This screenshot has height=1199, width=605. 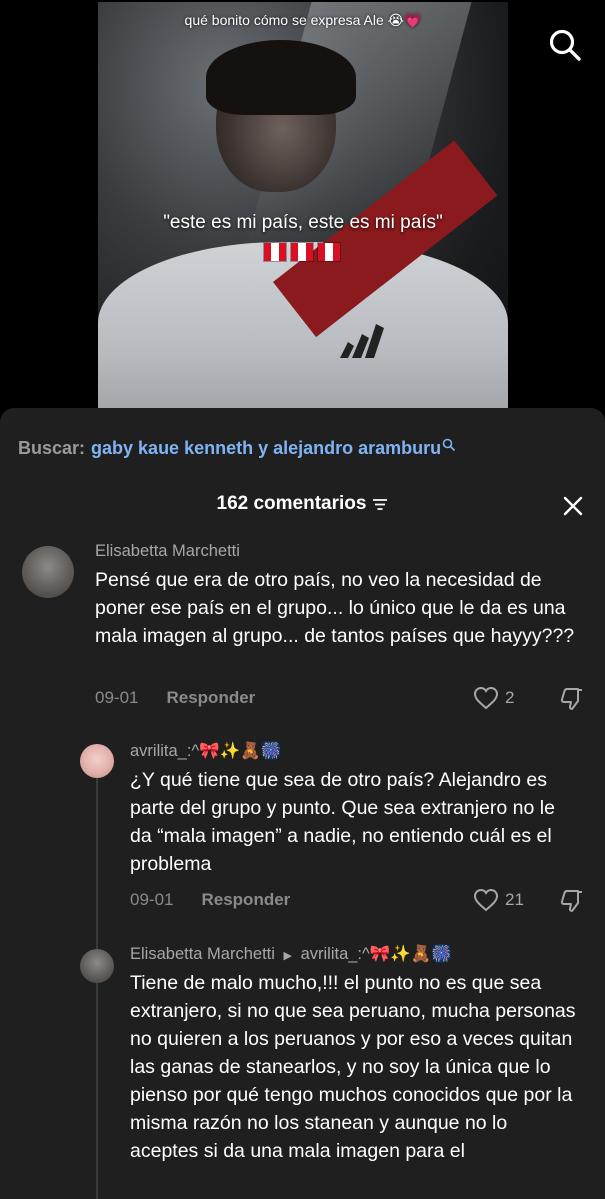 What do you see at coordinates (380, 504) in the screenshot?
I see `sort-icon` at bounding box center [380, 504].